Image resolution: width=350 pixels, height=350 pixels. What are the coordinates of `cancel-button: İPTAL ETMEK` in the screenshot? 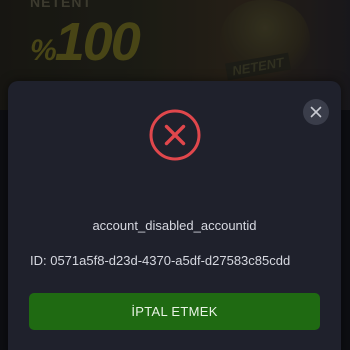 It's located at (174, 311).